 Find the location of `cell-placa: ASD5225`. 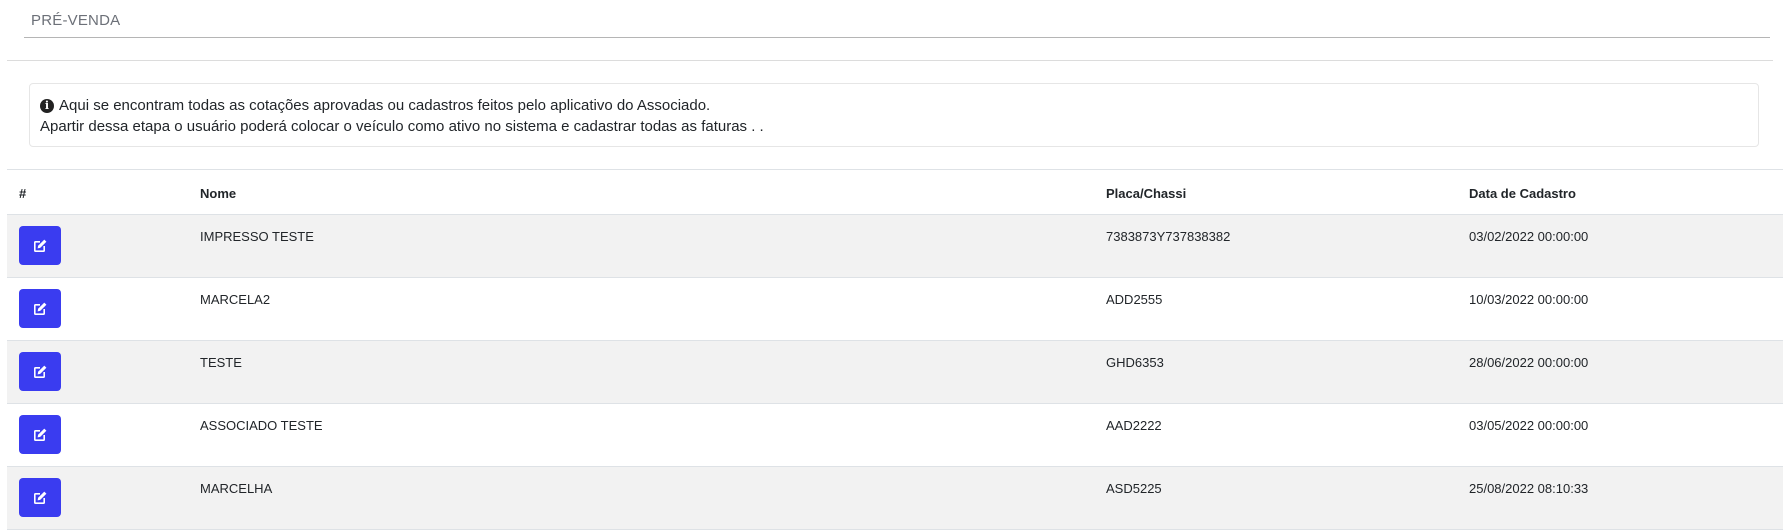

cell-placa: ASD5225 is located at coordinates (1134, 488).